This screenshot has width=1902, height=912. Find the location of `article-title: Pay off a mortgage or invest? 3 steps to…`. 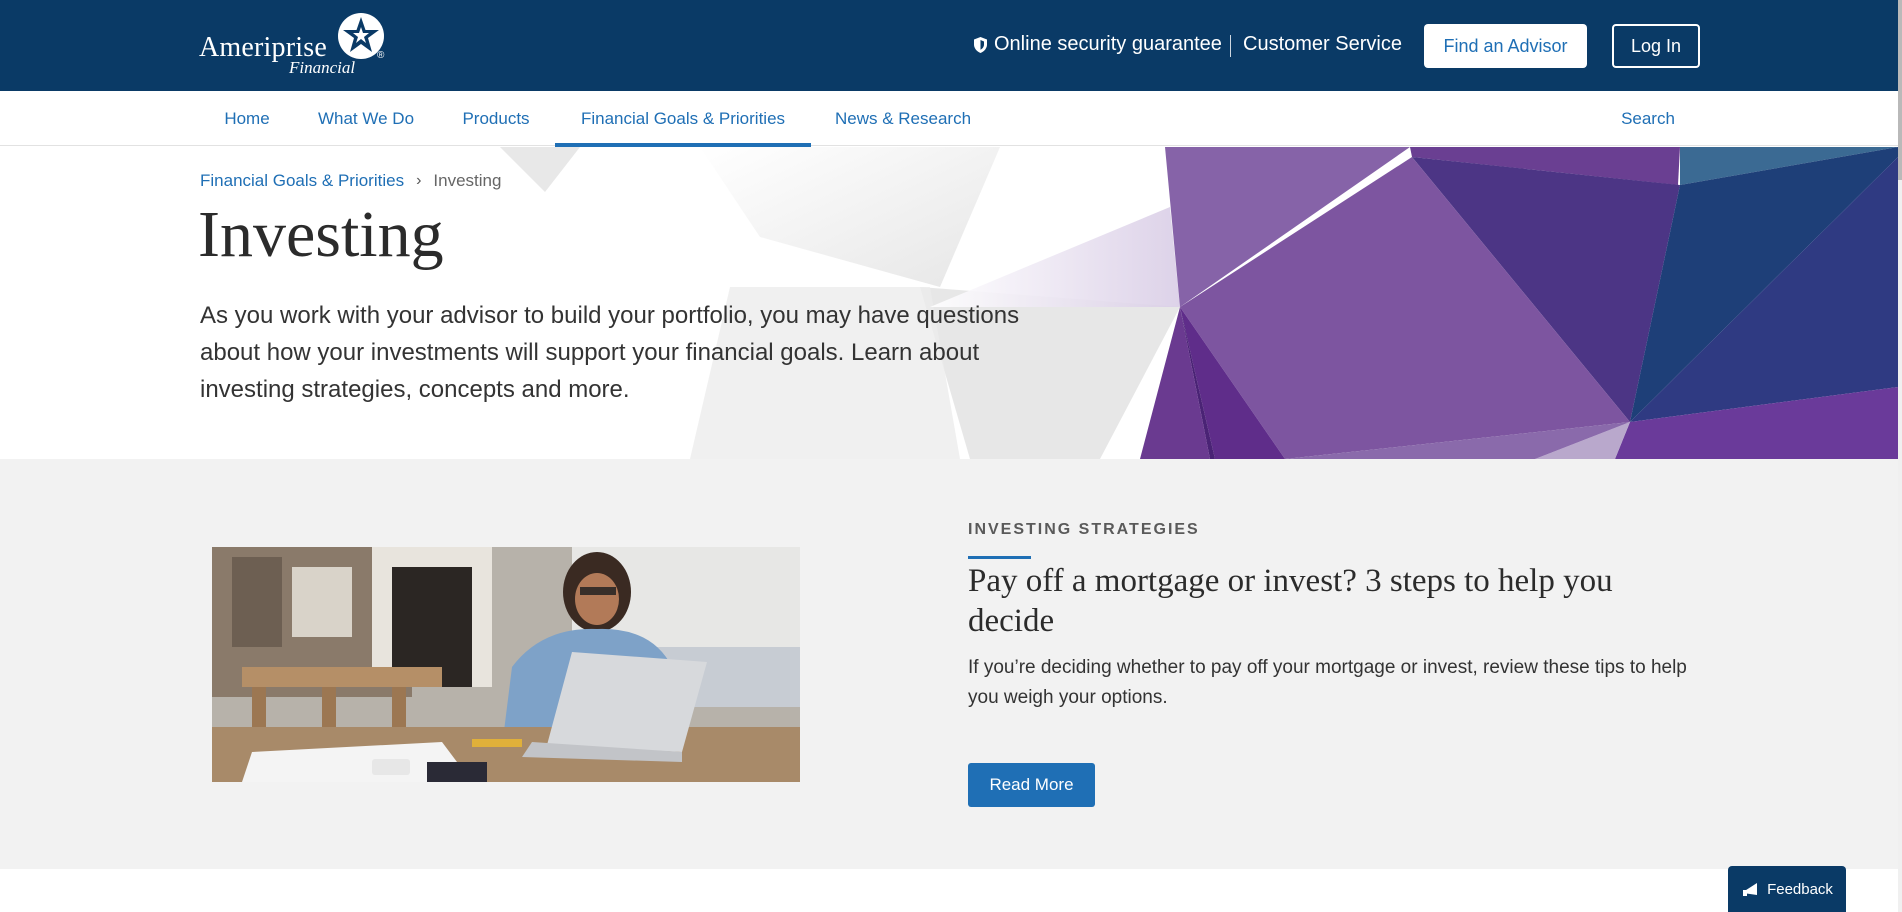

article-title: Pay off a mortgage or invest? 3 steps to… is located at coordinates (1328, 601).